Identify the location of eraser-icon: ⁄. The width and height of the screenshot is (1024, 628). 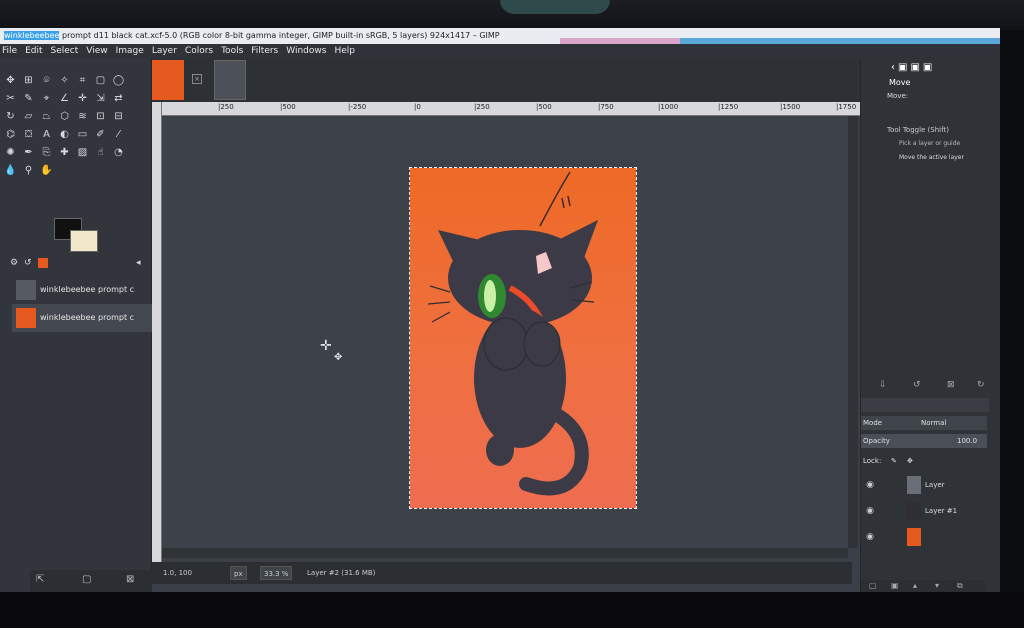
(118, 134).